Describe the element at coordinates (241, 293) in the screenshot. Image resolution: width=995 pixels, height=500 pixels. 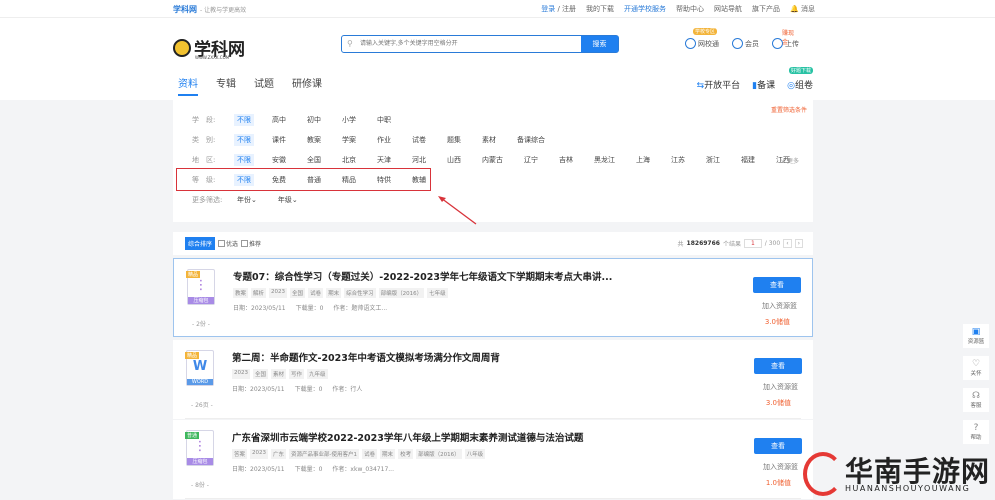
I see `tag: 教案` at that location.